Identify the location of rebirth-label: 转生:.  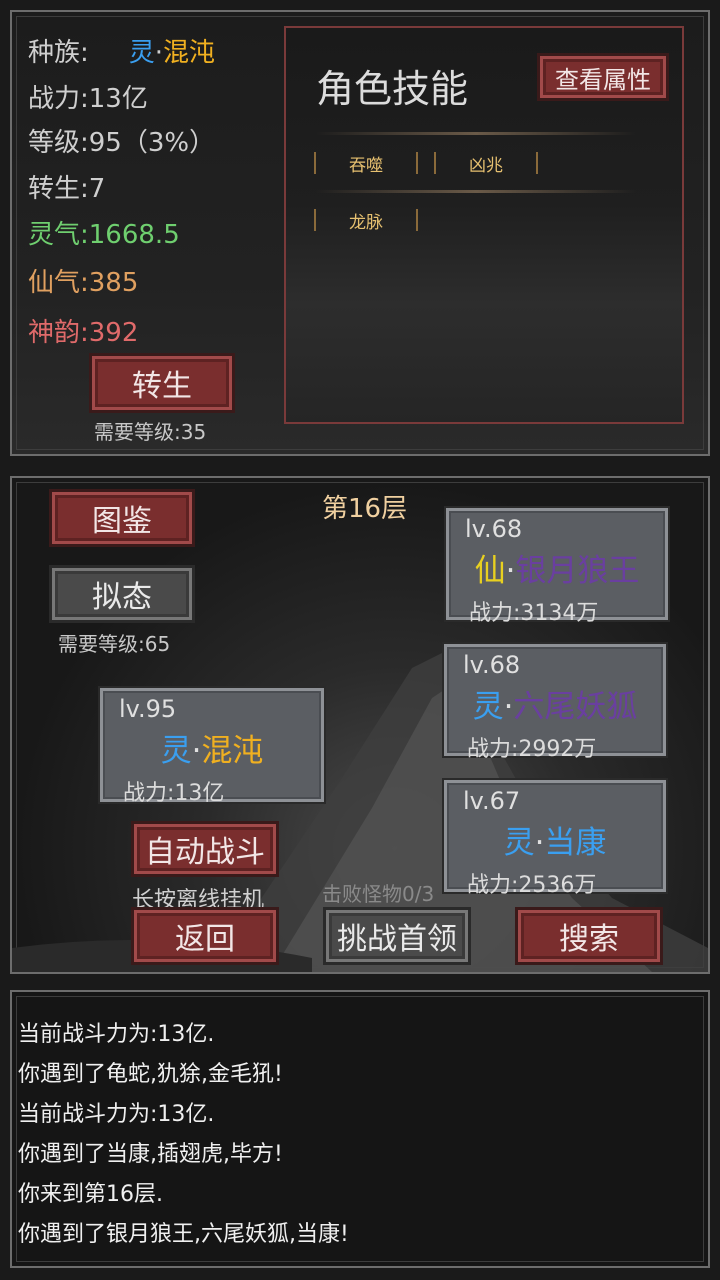
(58, 189).